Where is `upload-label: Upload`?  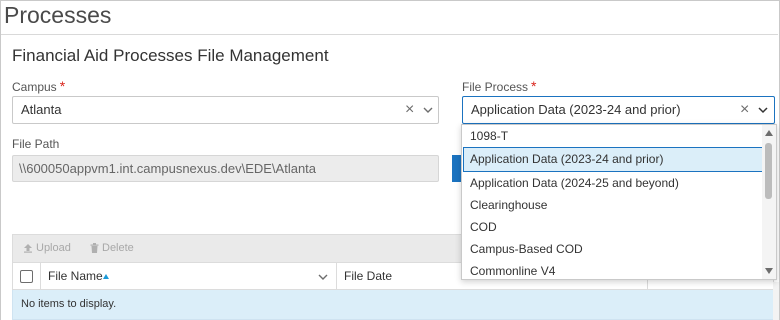
upload-label: Upload is located at coordinates (53, 248).